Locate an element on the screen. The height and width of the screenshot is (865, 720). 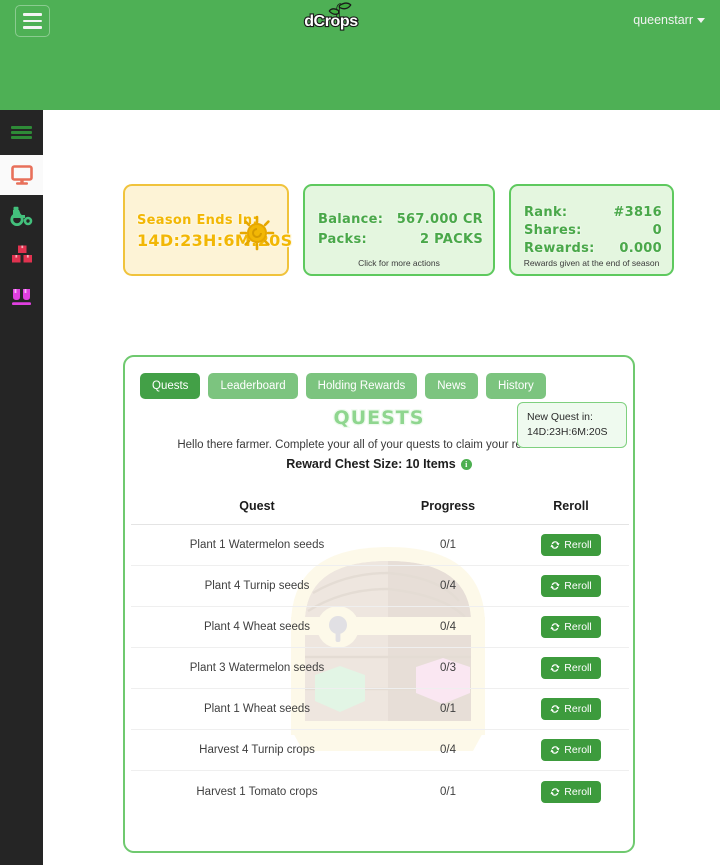
shares-value: 0 is located at coordinates (657, 230).